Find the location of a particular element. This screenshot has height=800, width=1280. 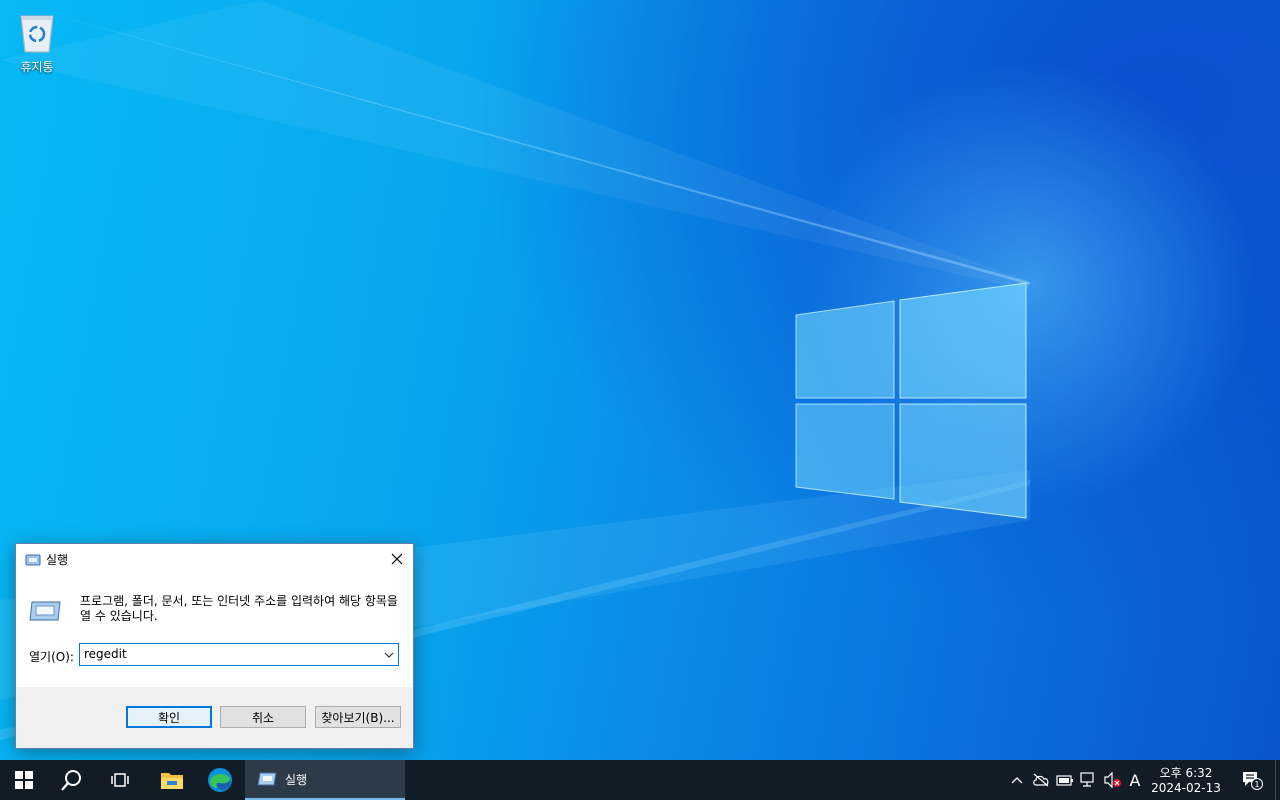

recycle-bin-icon is located at coordinates (37, 34).